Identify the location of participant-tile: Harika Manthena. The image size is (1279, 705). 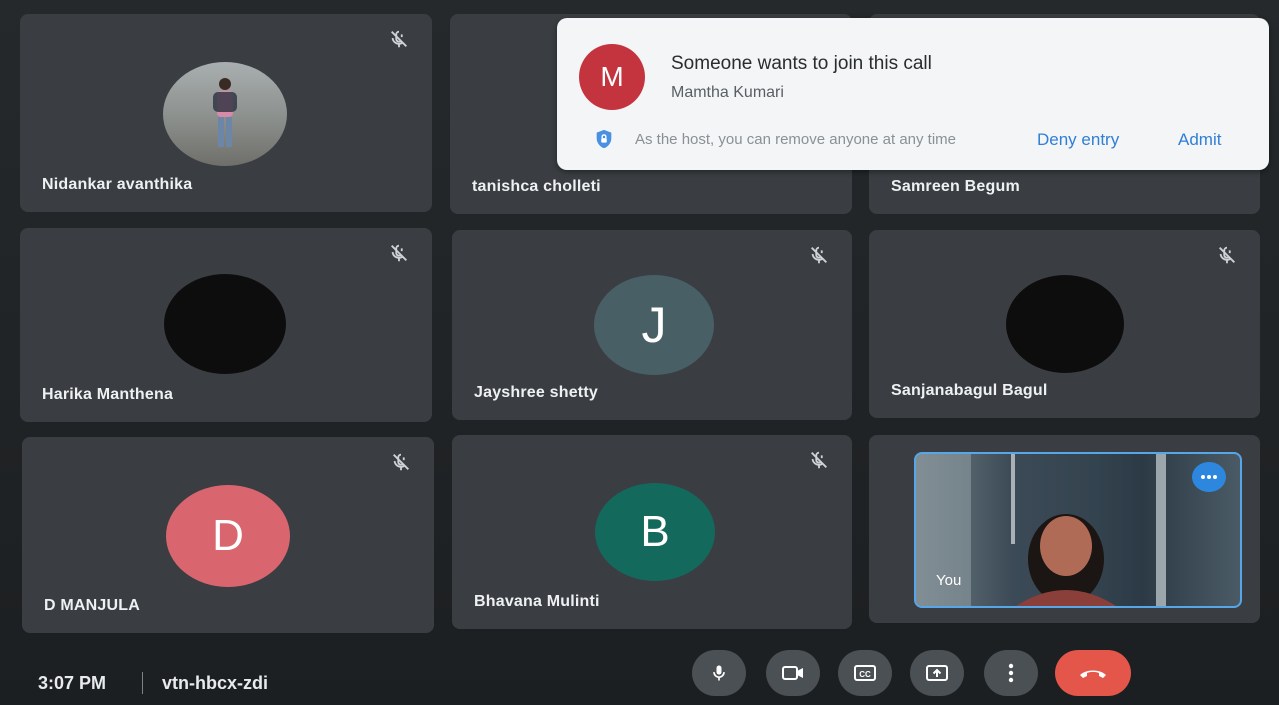
(226, 325).